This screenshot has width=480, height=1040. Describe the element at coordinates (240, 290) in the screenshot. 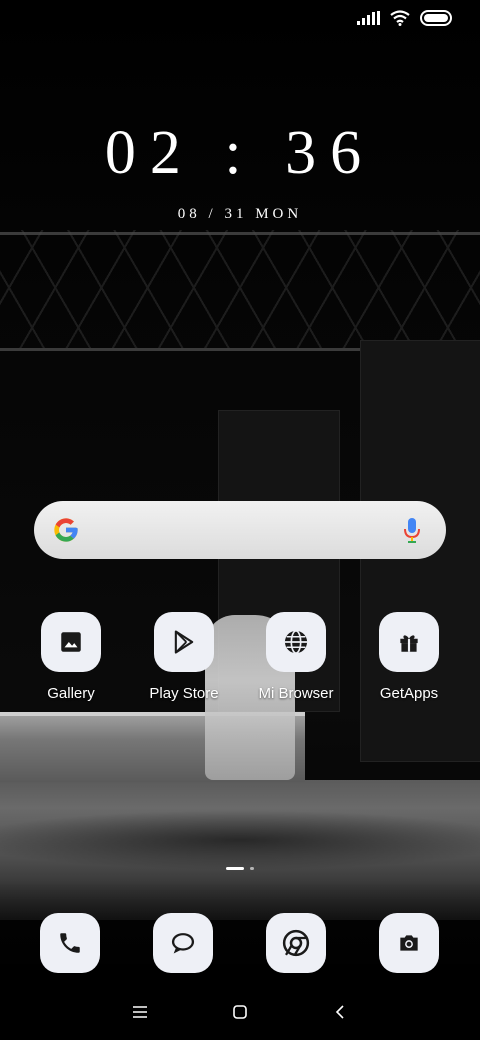

I see `wallpaper-truss` at that location.